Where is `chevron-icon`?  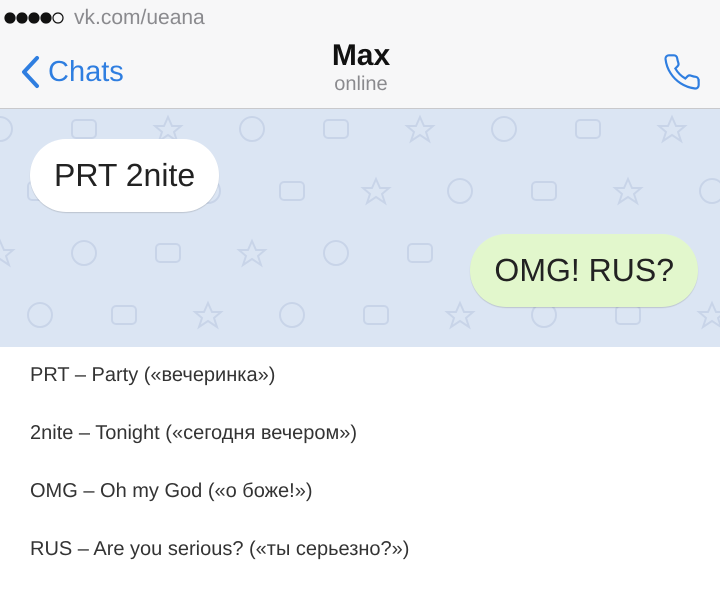
chevron-icon is located at coordinates (30, 72).